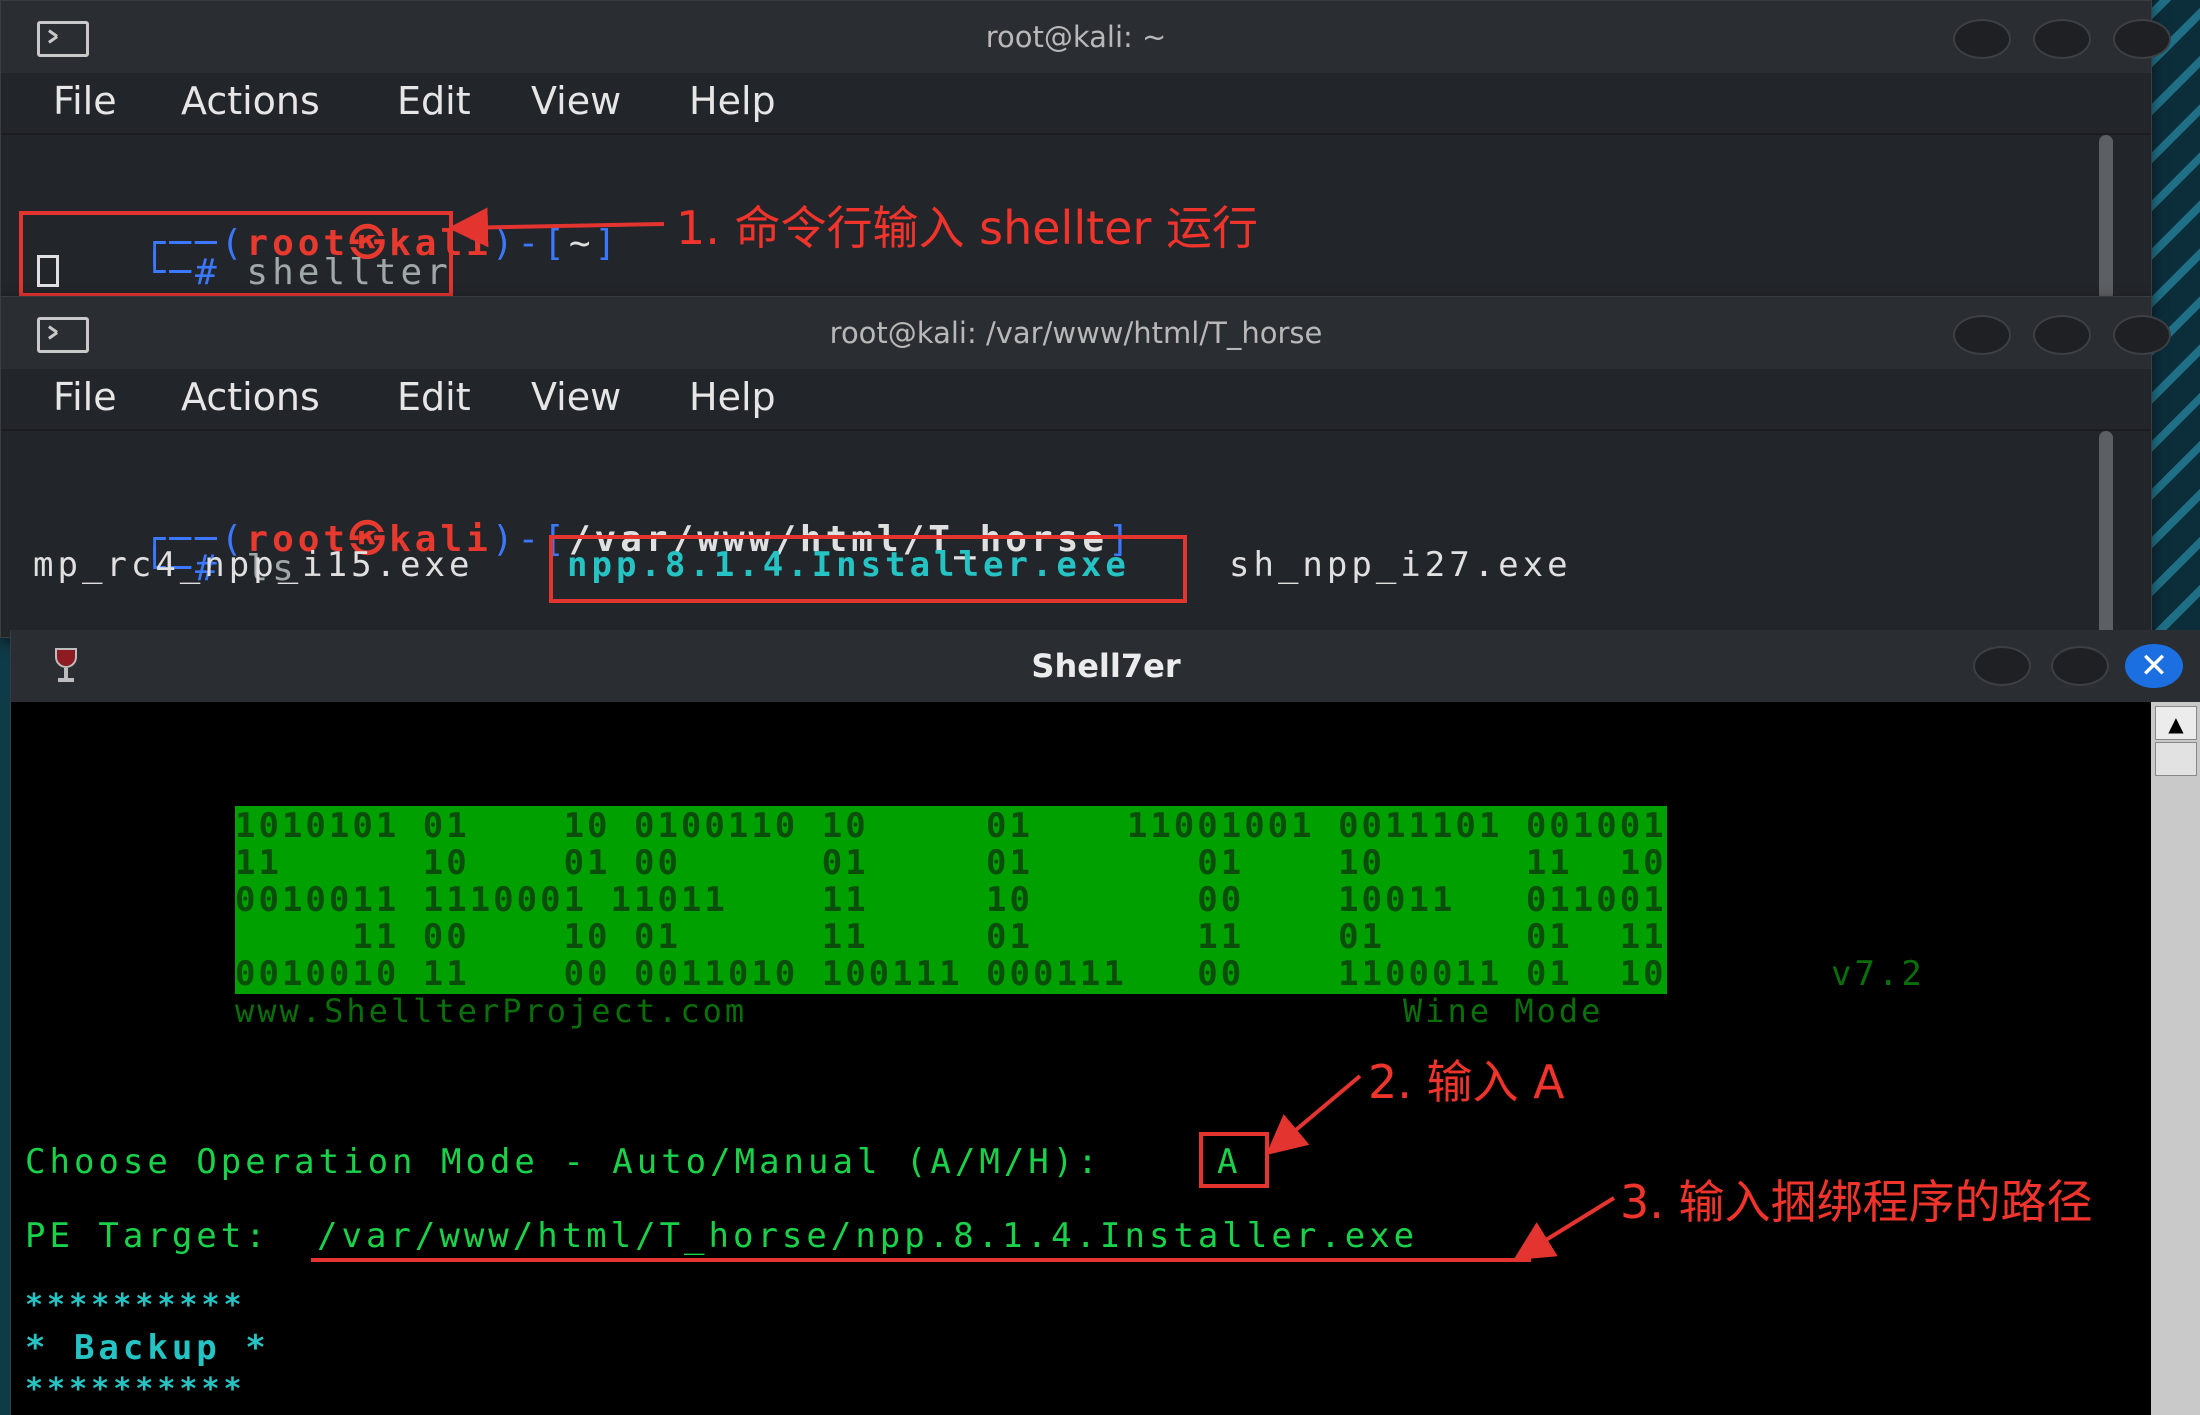 Image resolution: width=2200 pixels, height=1415 pixels. Describe the element at coordinates (1878, 974) in the screenshot. I see `version-label: v7.2` at that location.